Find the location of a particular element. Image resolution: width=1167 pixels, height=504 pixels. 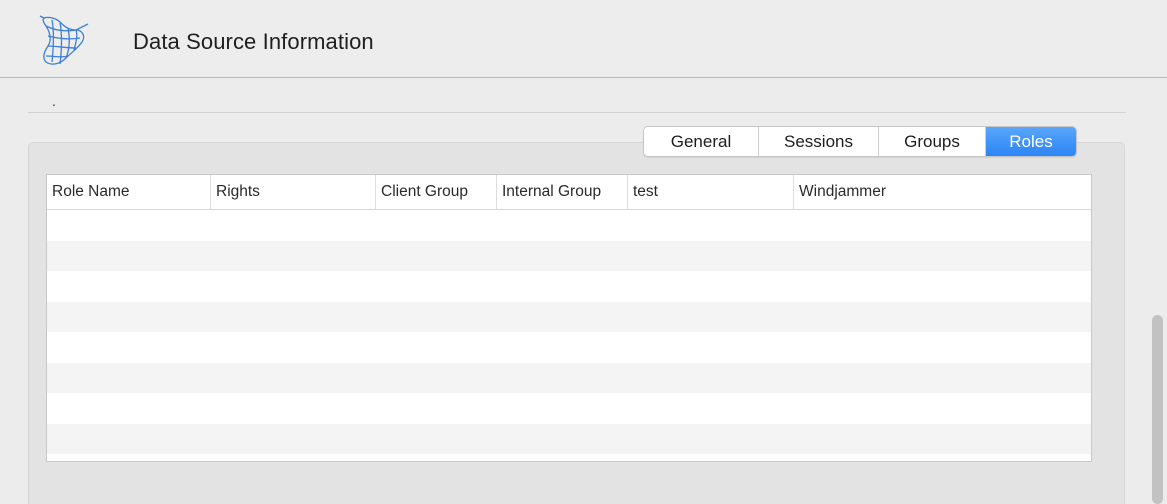

tab-bar: General Sessions Groups Roles is located at coordinates (860, 141).